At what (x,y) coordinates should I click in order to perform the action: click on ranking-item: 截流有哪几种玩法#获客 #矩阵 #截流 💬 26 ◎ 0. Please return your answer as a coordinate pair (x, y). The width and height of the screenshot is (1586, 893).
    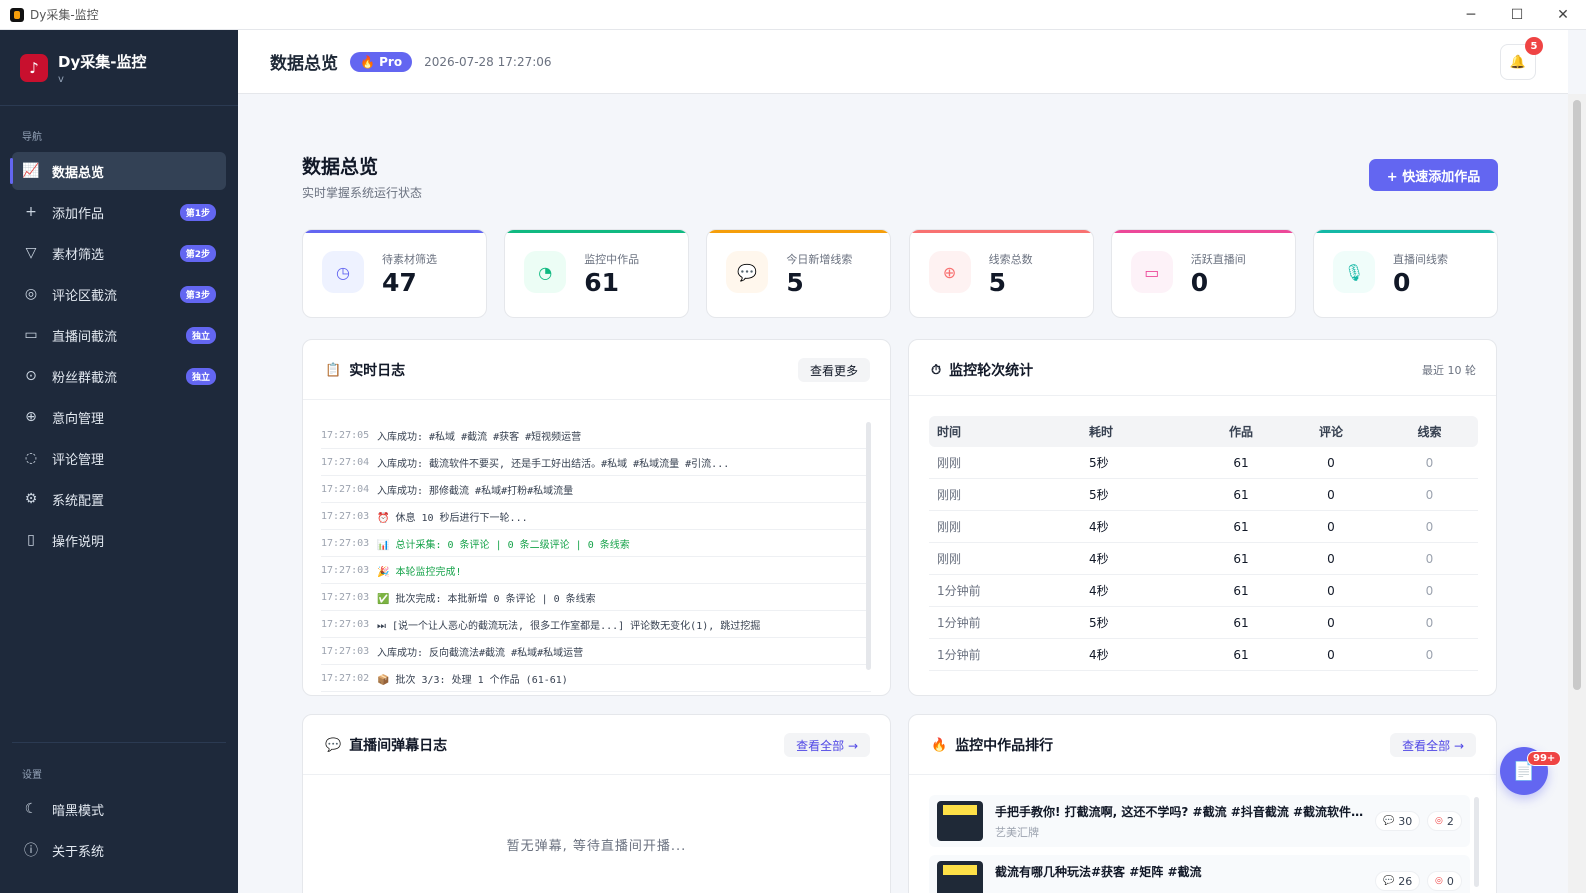
    Looking at the image, I should click on (1199, 874).